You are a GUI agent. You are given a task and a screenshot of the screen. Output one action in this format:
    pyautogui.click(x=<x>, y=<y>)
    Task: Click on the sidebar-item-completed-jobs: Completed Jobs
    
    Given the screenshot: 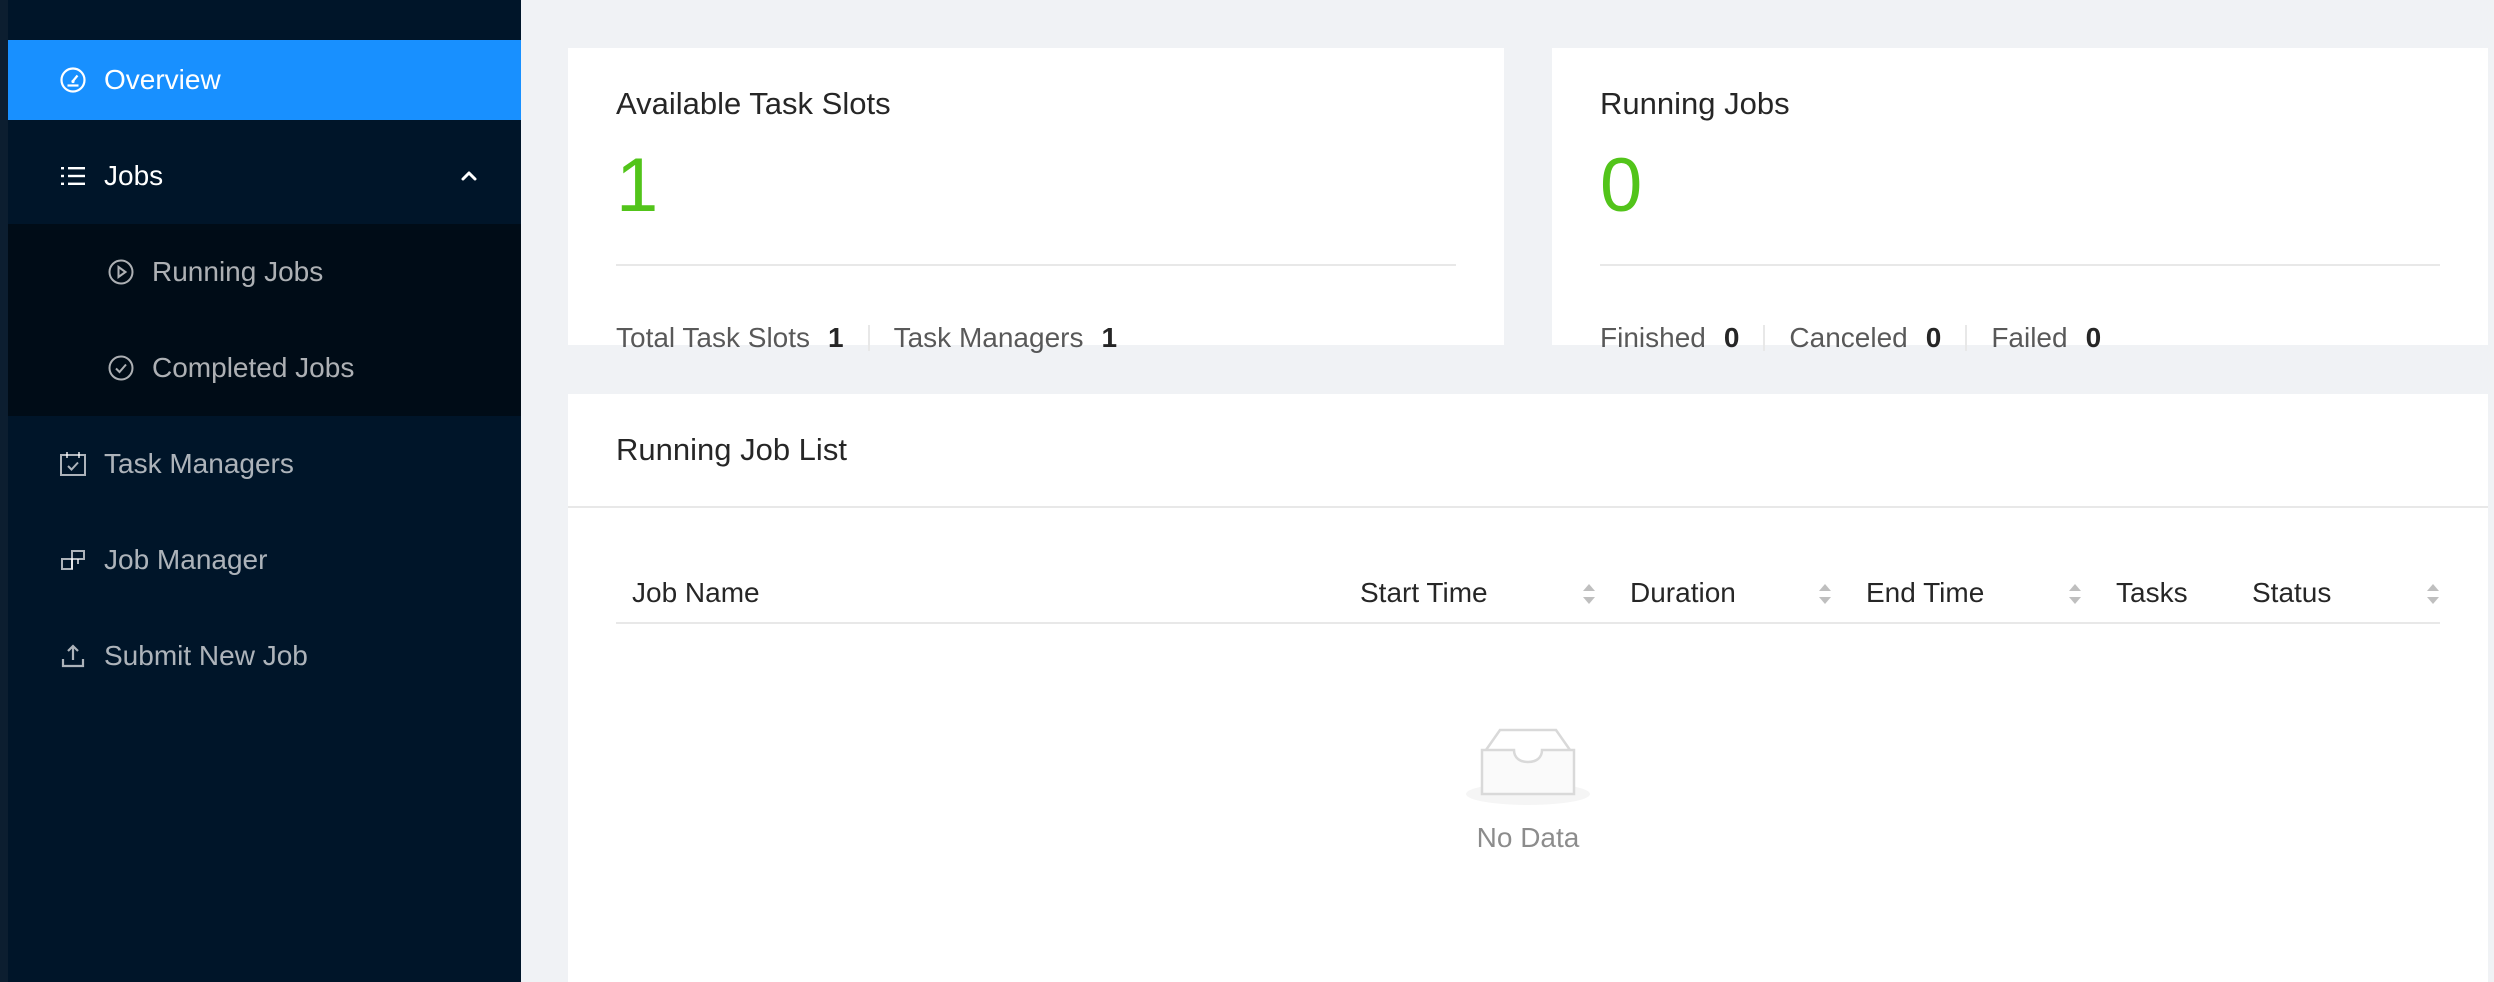 What is the action you would take?
    pyautogui.click(x=264, y=368)
    